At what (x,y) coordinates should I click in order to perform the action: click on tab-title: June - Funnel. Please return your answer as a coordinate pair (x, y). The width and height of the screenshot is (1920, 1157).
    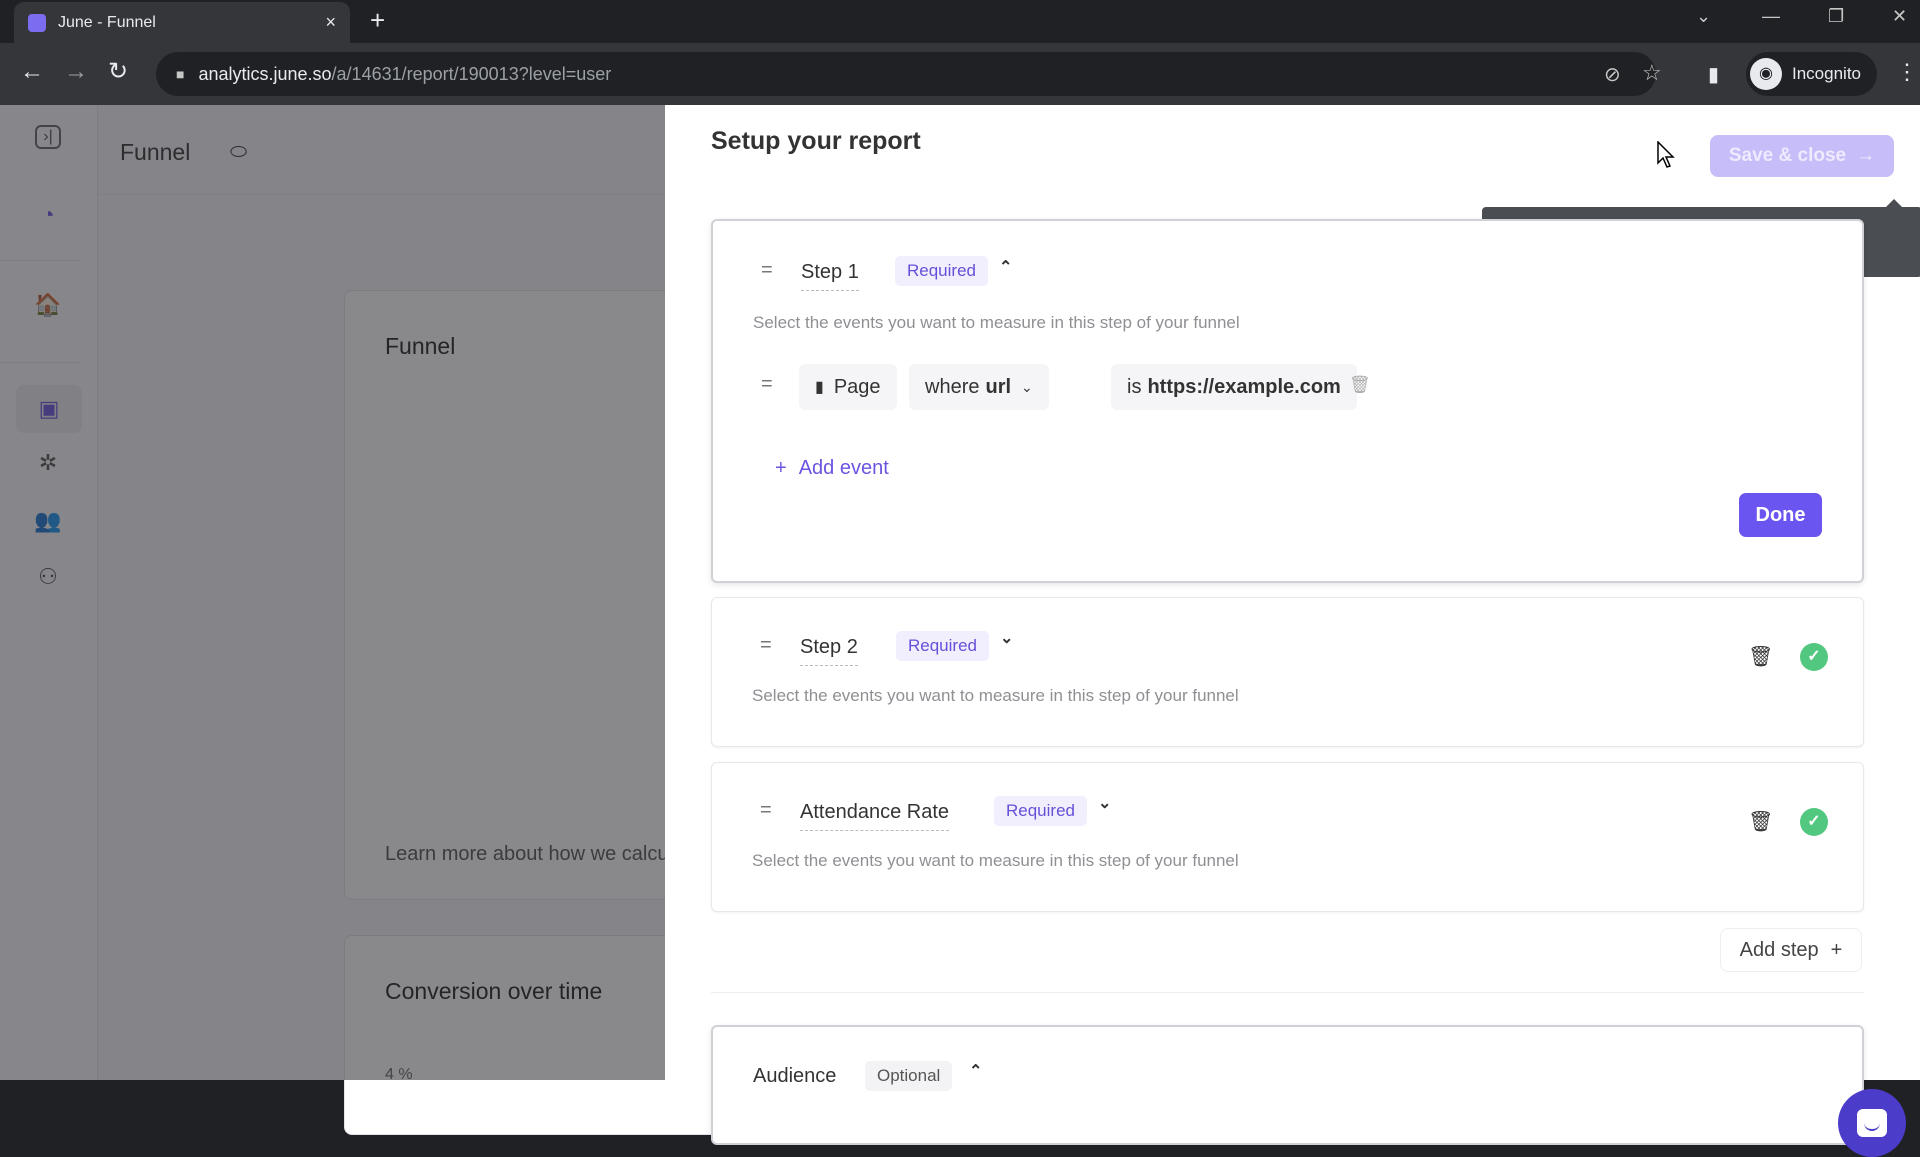
    Looking at the image, I should click on (107, 22).